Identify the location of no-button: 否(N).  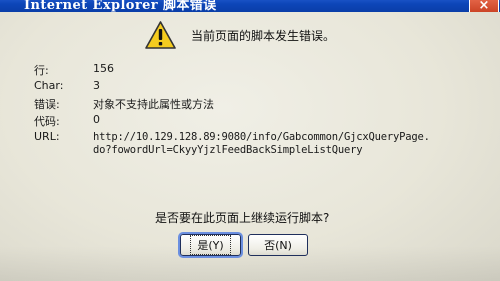
(278, 245).